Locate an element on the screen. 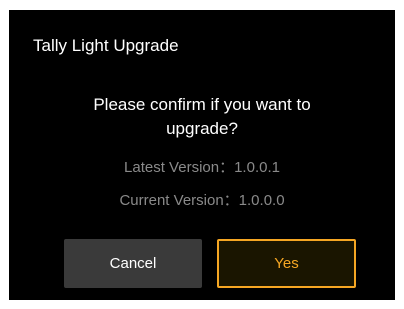 The width and height of the screenshot is (404, 309). cancel-button-label: Cancel is located at coordinates (133, 263).